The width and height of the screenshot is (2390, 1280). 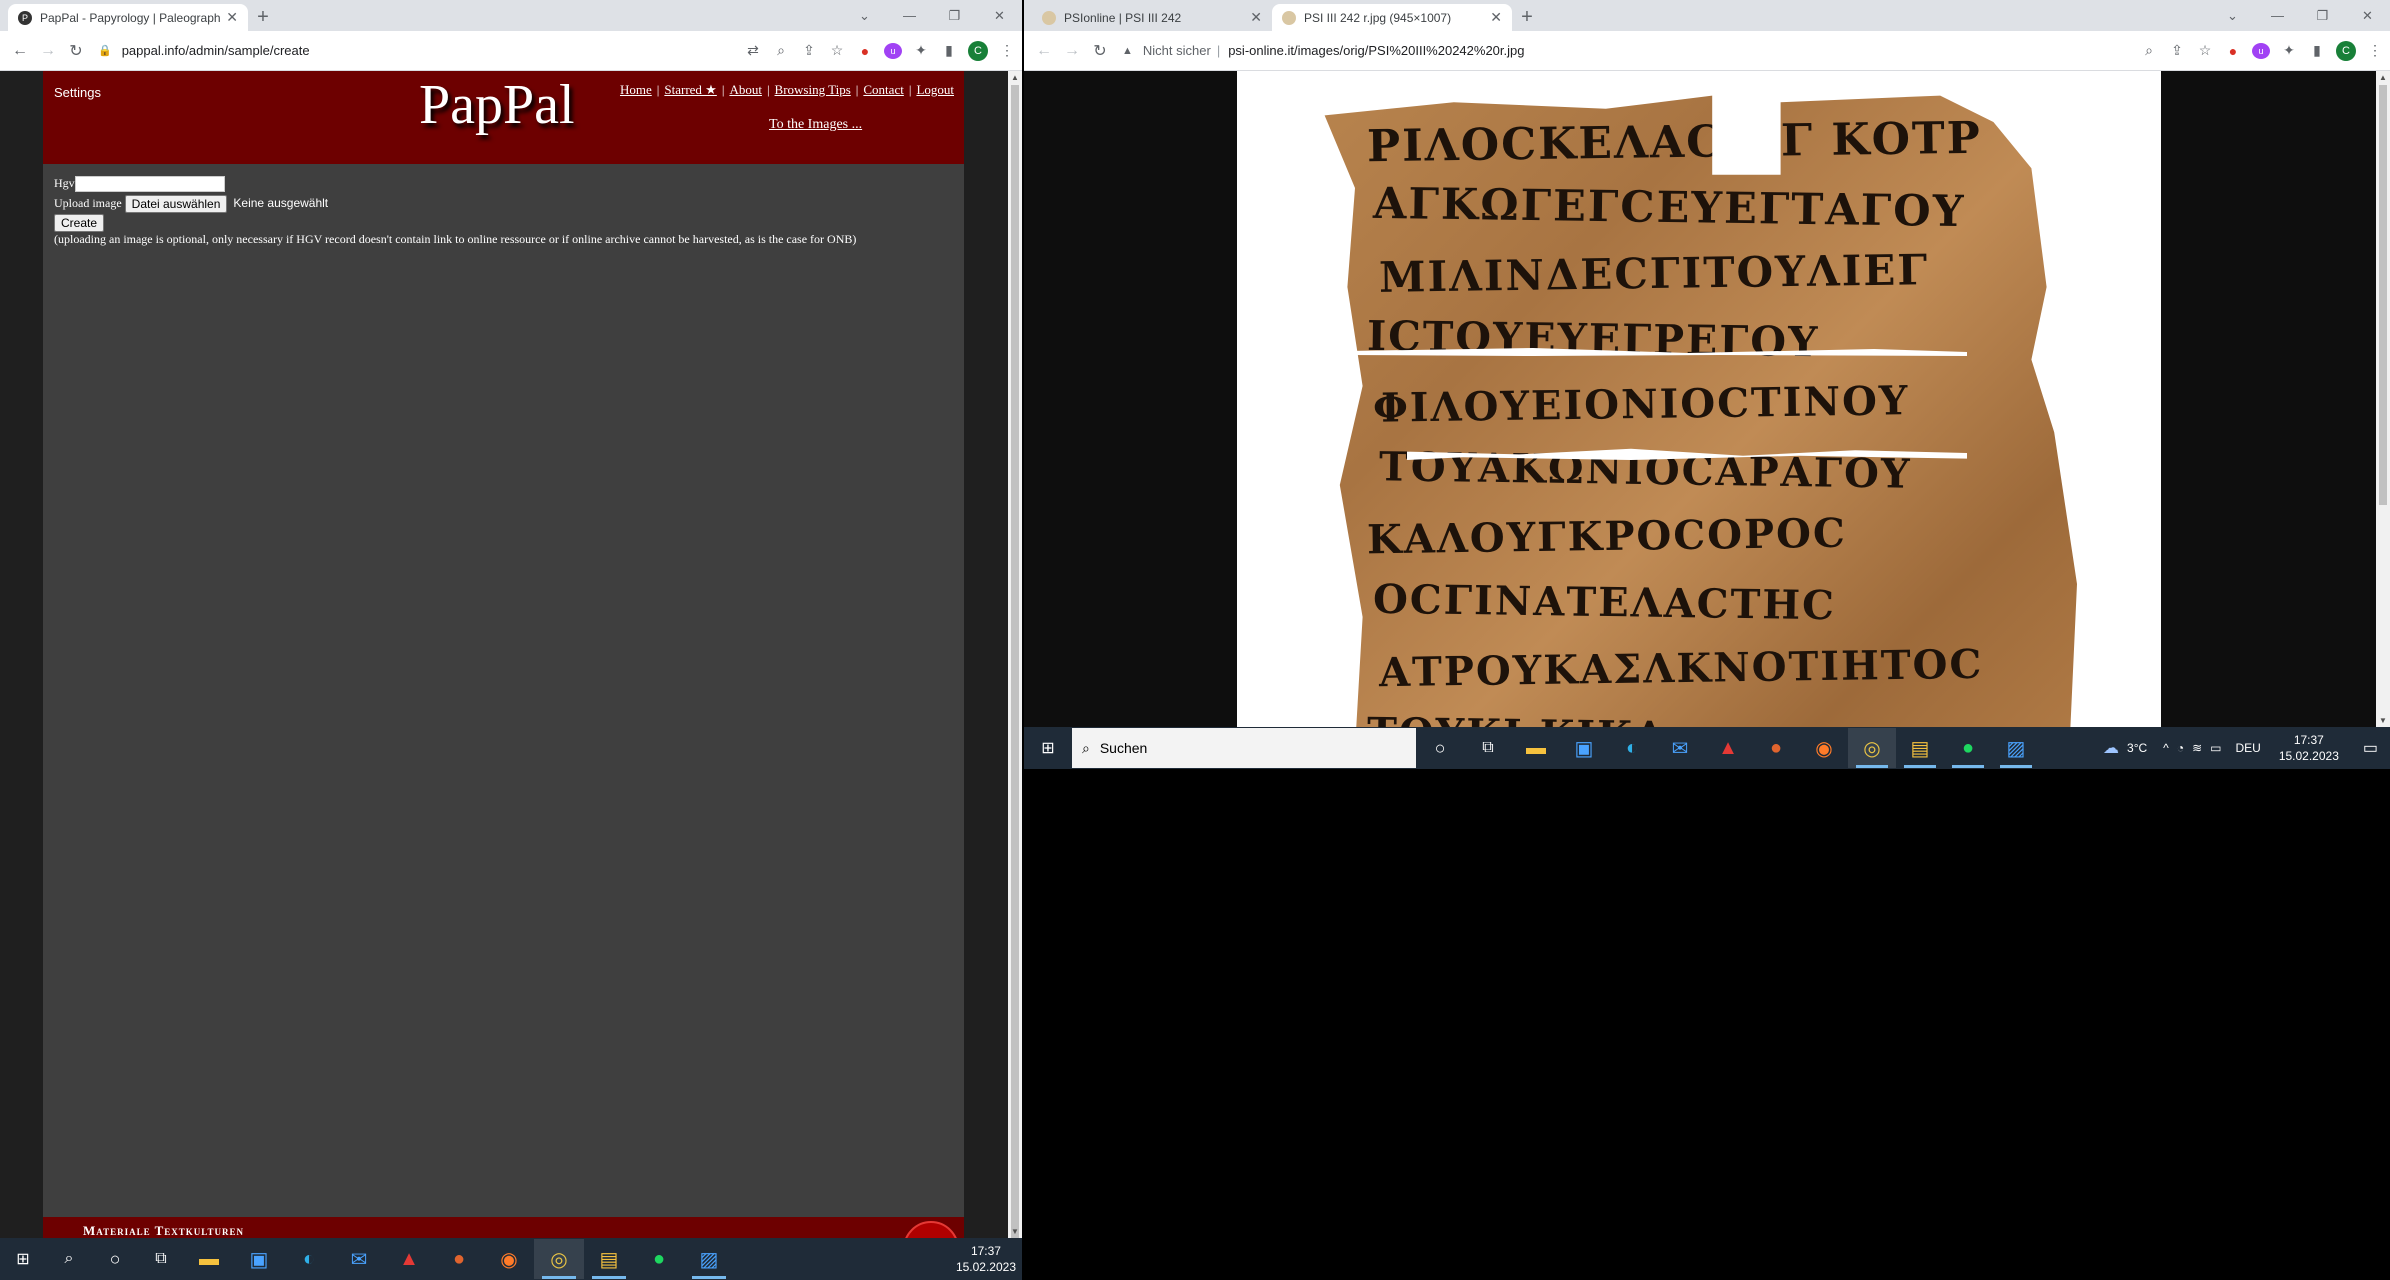 I want to click on tab-image: PSI III 242 r.jpg (945×1007) ✕, so click(x=1392, y=17).